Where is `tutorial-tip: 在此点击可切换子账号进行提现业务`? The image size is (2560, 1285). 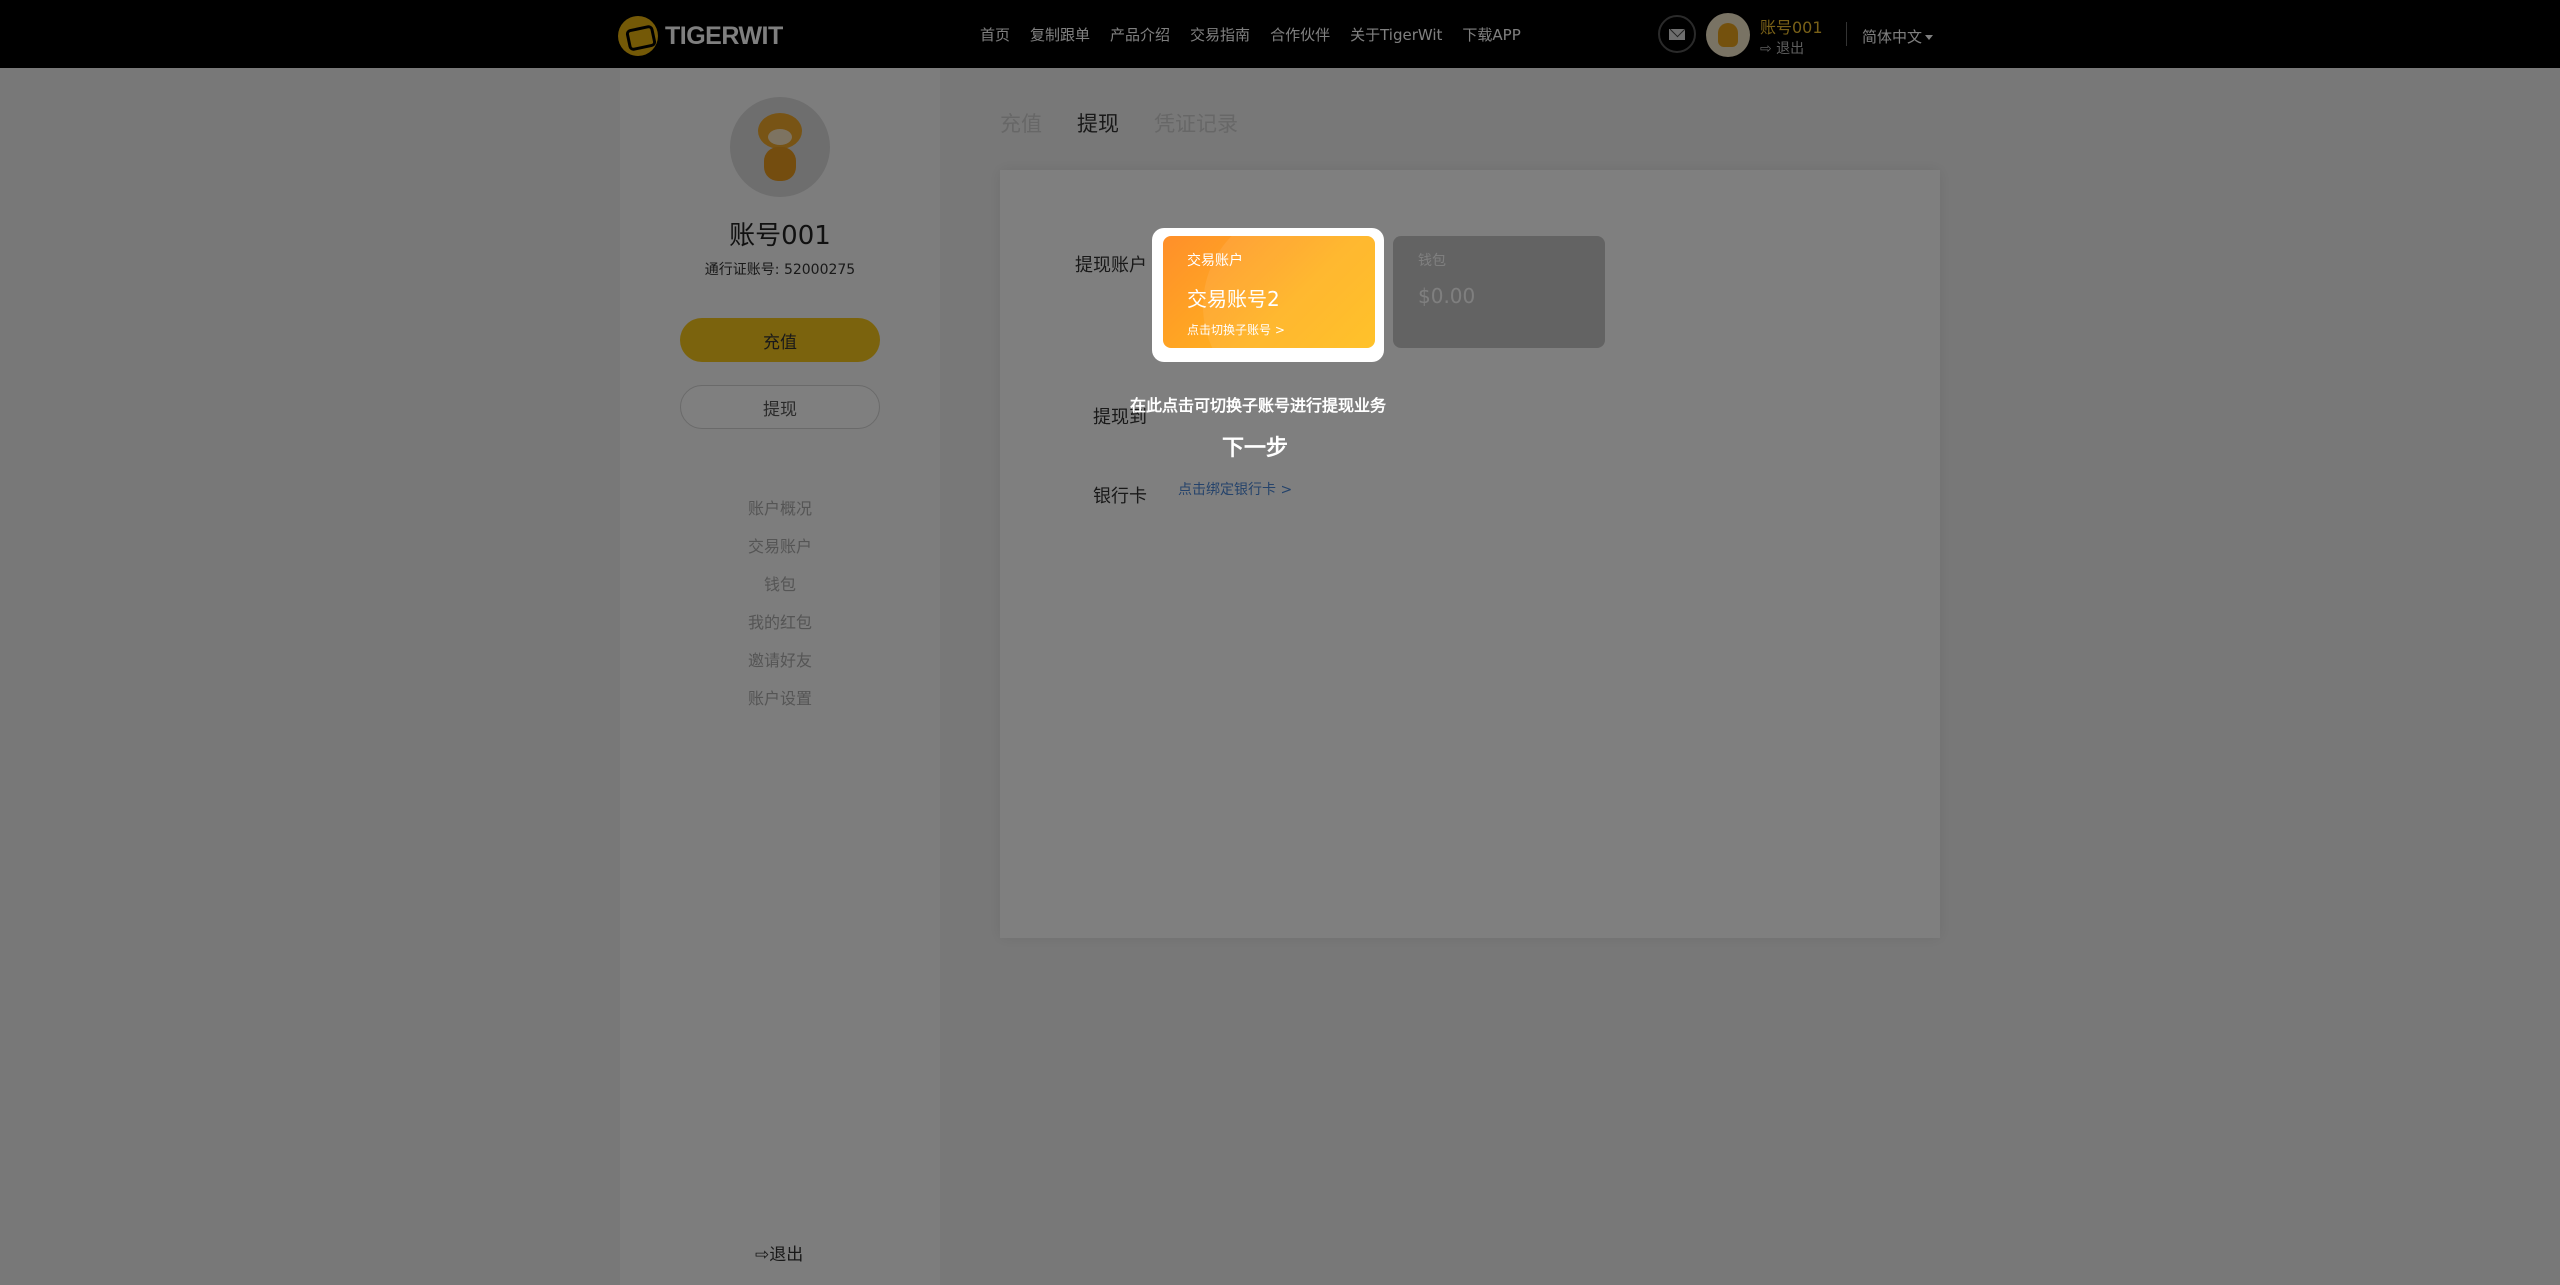
tutorial-tip: 在此点击可切换子账号进行提现业务 is located at coordinates (1258, 405).